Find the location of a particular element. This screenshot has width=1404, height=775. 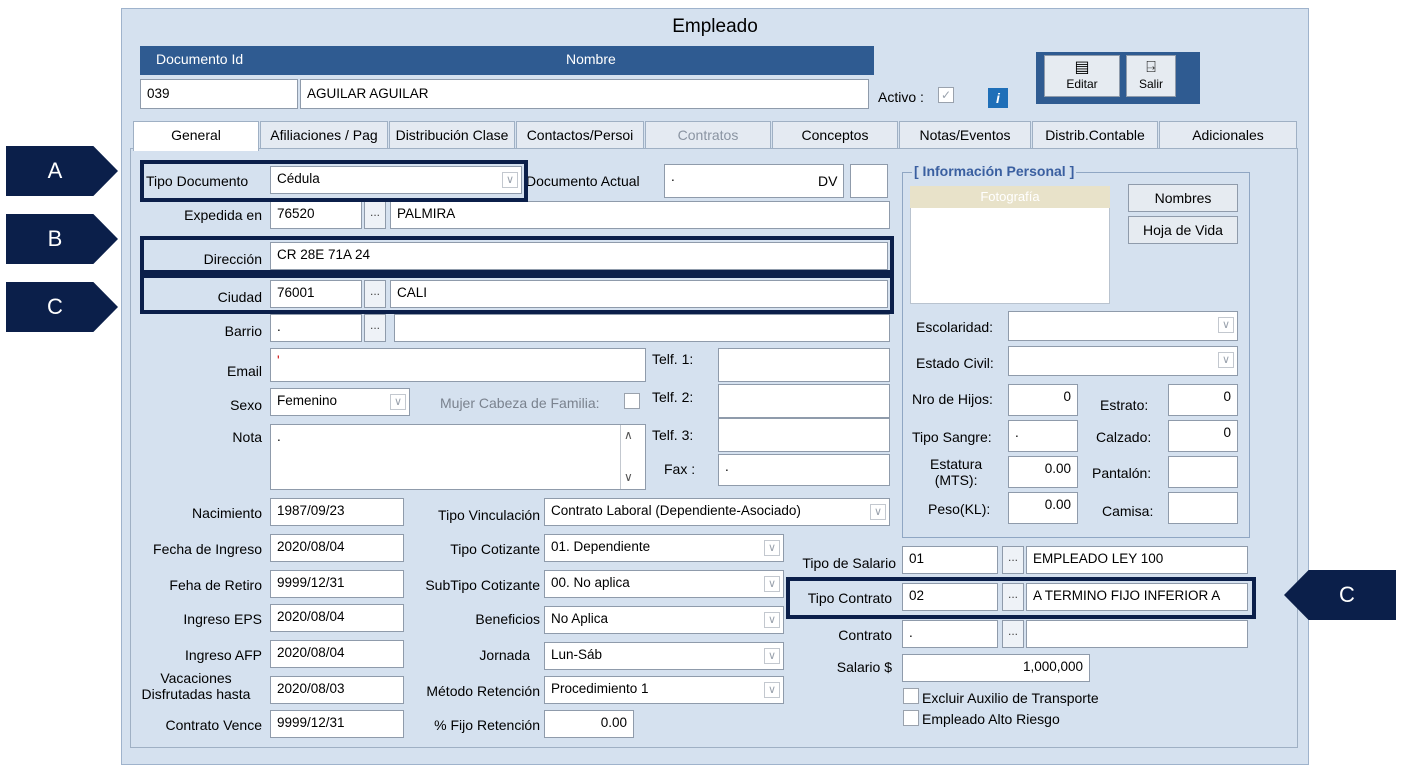

estatura-label-line1: Estatura is located at coordinates (956, 464).